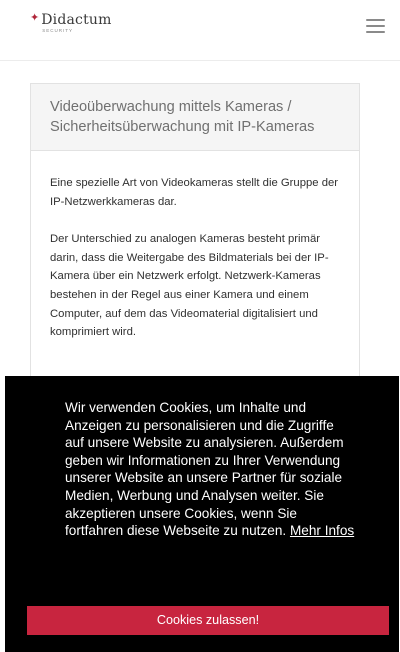  I want to click on logo-name: Didactum, so click(76, 20).